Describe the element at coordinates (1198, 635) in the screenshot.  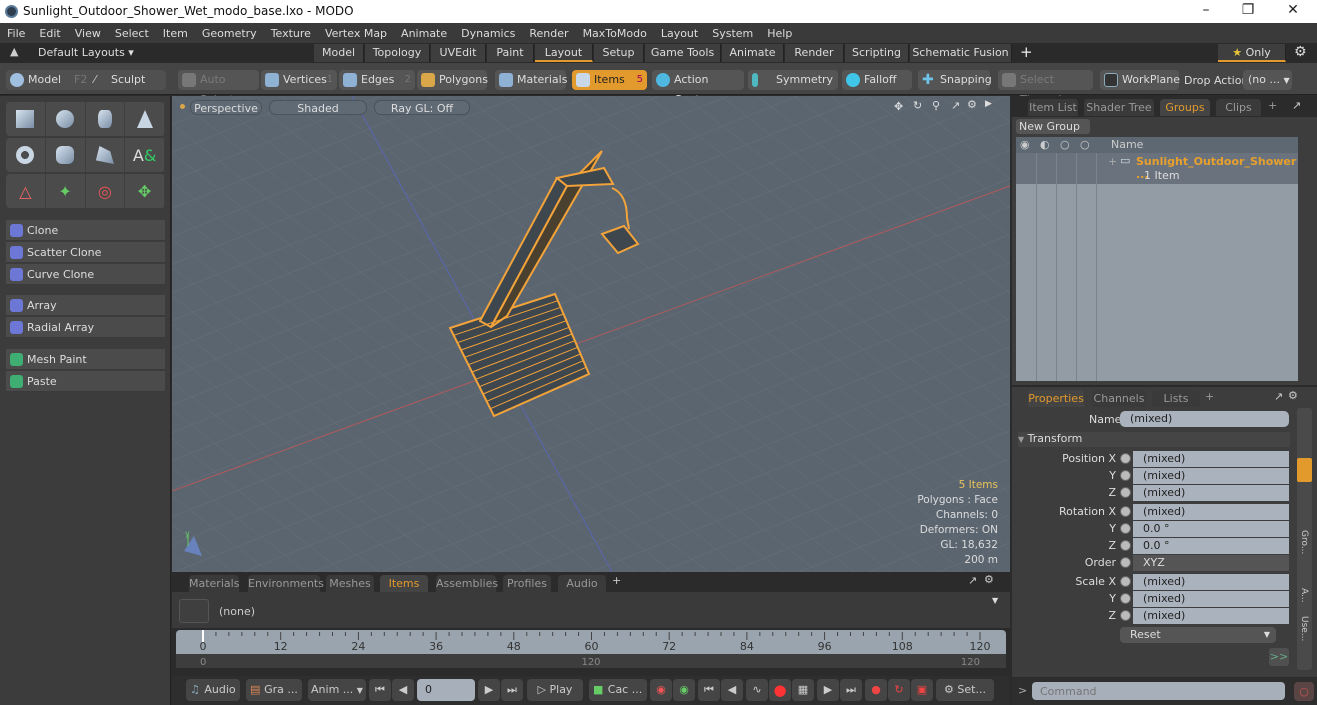
I see `reset-dropdown: Reset ▼` at that location.